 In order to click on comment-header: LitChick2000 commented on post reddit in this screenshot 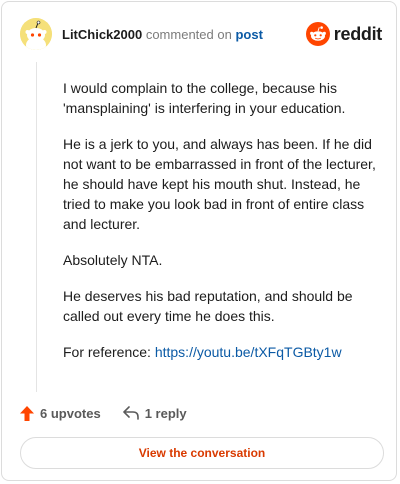, I will do `click(201, 35)`.